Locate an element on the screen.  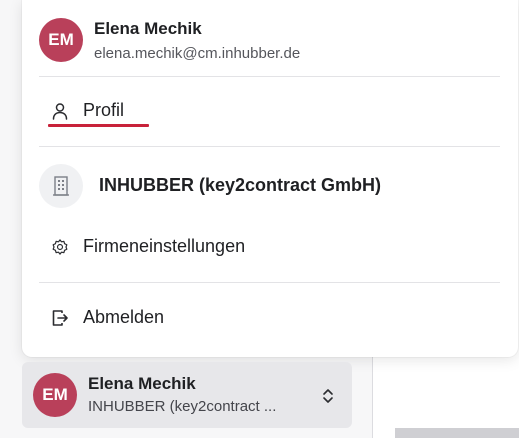
menu-item-logout: Abmelden is located at coordinates (269, 318).